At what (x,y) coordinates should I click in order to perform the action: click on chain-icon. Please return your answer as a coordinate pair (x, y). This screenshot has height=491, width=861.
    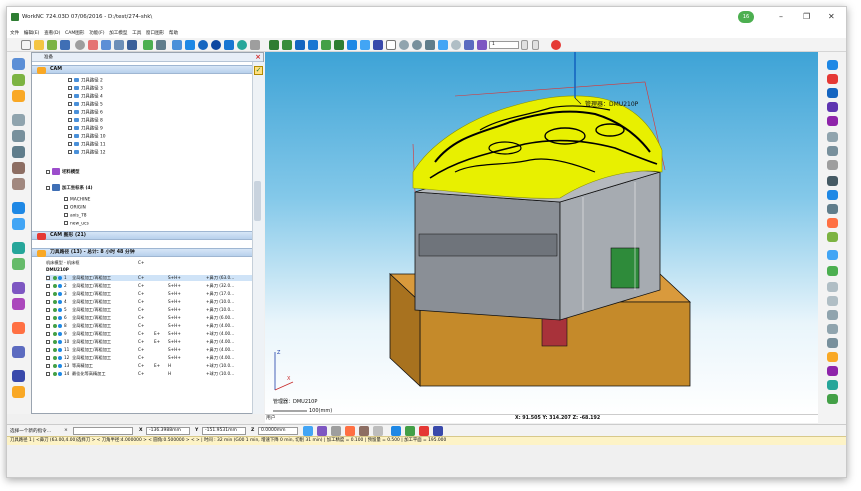
    Looking at the image, I should click on (336, 431).